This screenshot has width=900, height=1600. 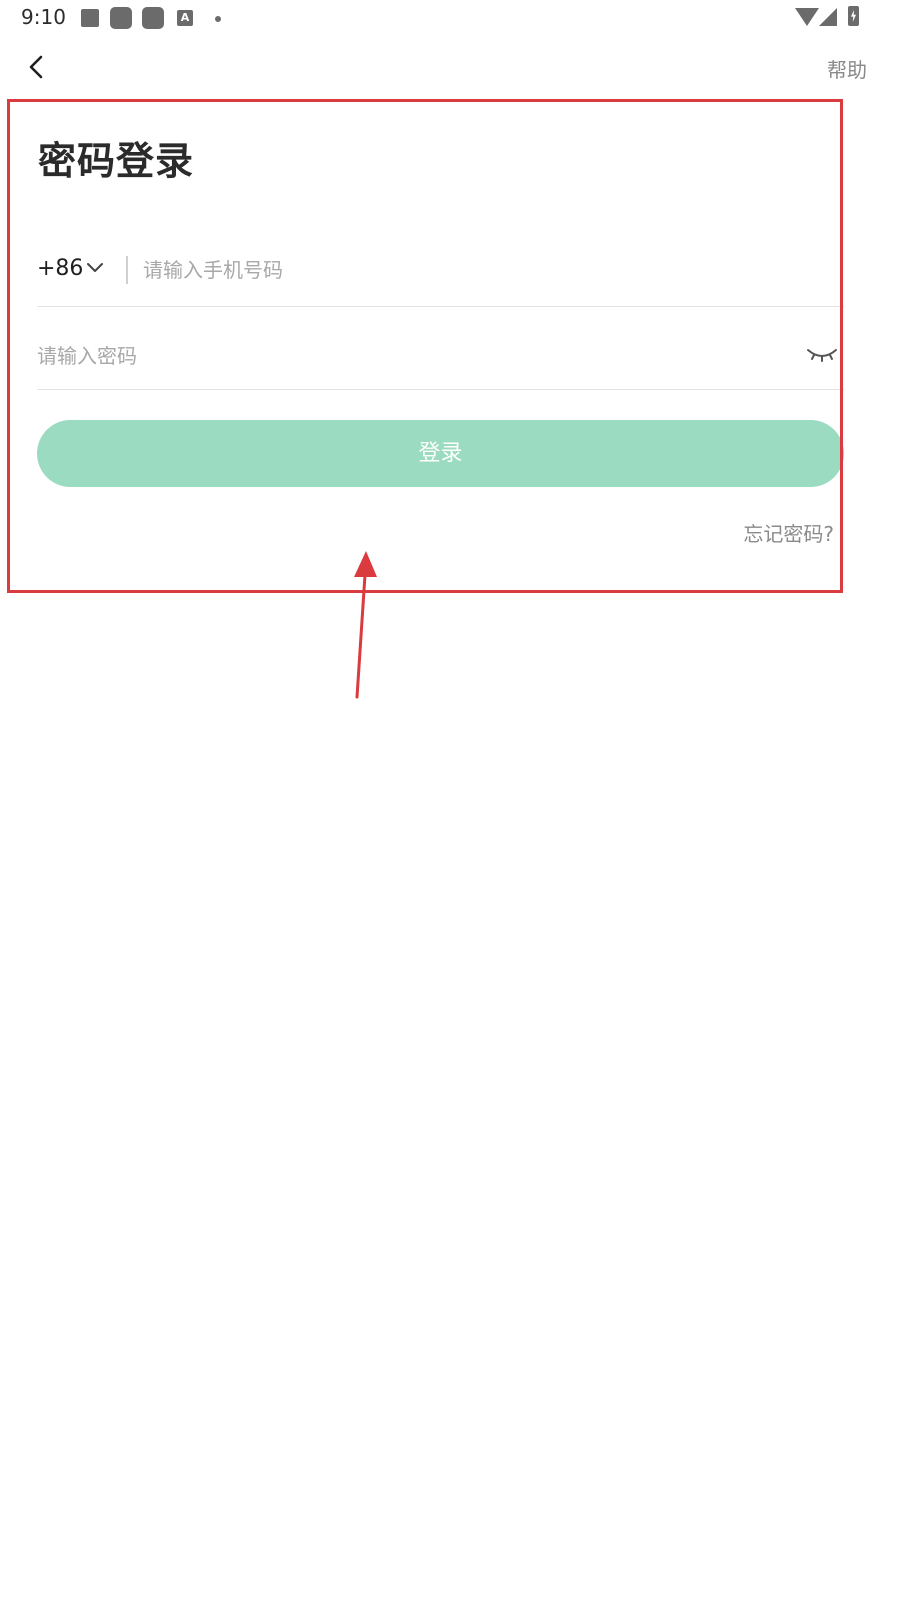 What do you see at coordinates (36, 67) in the screenshot?
I see `chevron-left-icon` at bounding box center [36, 67].